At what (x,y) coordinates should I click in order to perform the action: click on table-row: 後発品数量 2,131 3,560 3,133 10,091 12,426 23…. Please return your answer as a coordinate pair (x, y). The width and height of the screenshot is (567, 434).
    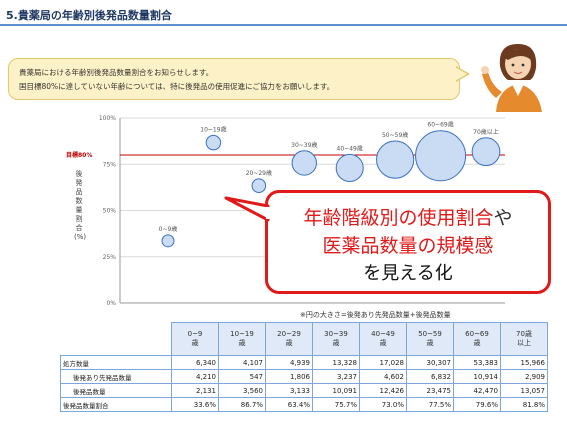
    Looking at the image, I should click on (304, 390).